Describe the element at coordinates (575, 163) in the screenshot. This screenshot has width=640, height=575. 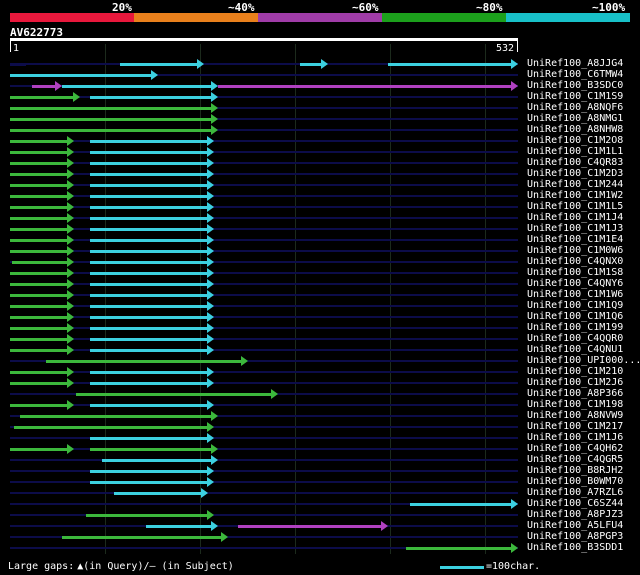
I see `subject-link: UniRef100_C4QR83` at that location.